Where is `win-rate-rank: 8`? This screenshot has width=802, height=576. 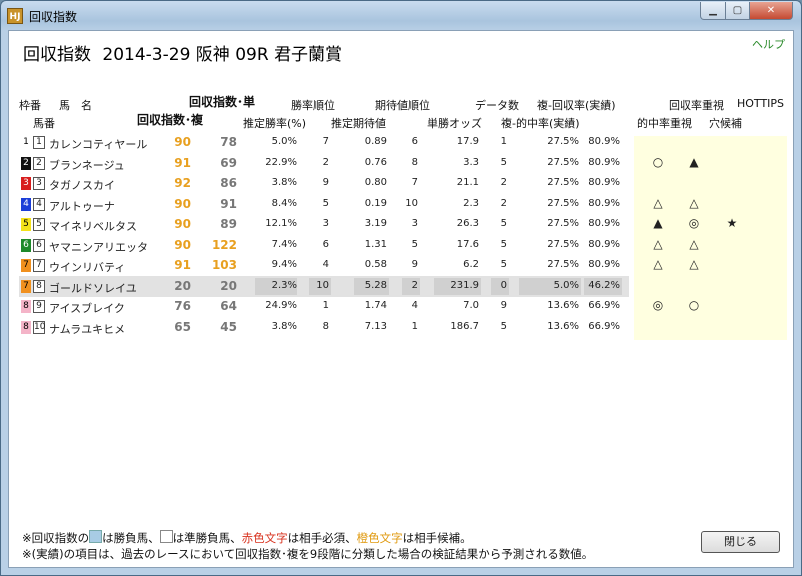
win-rate-rank: 8 is located at coordinates (325, 326).